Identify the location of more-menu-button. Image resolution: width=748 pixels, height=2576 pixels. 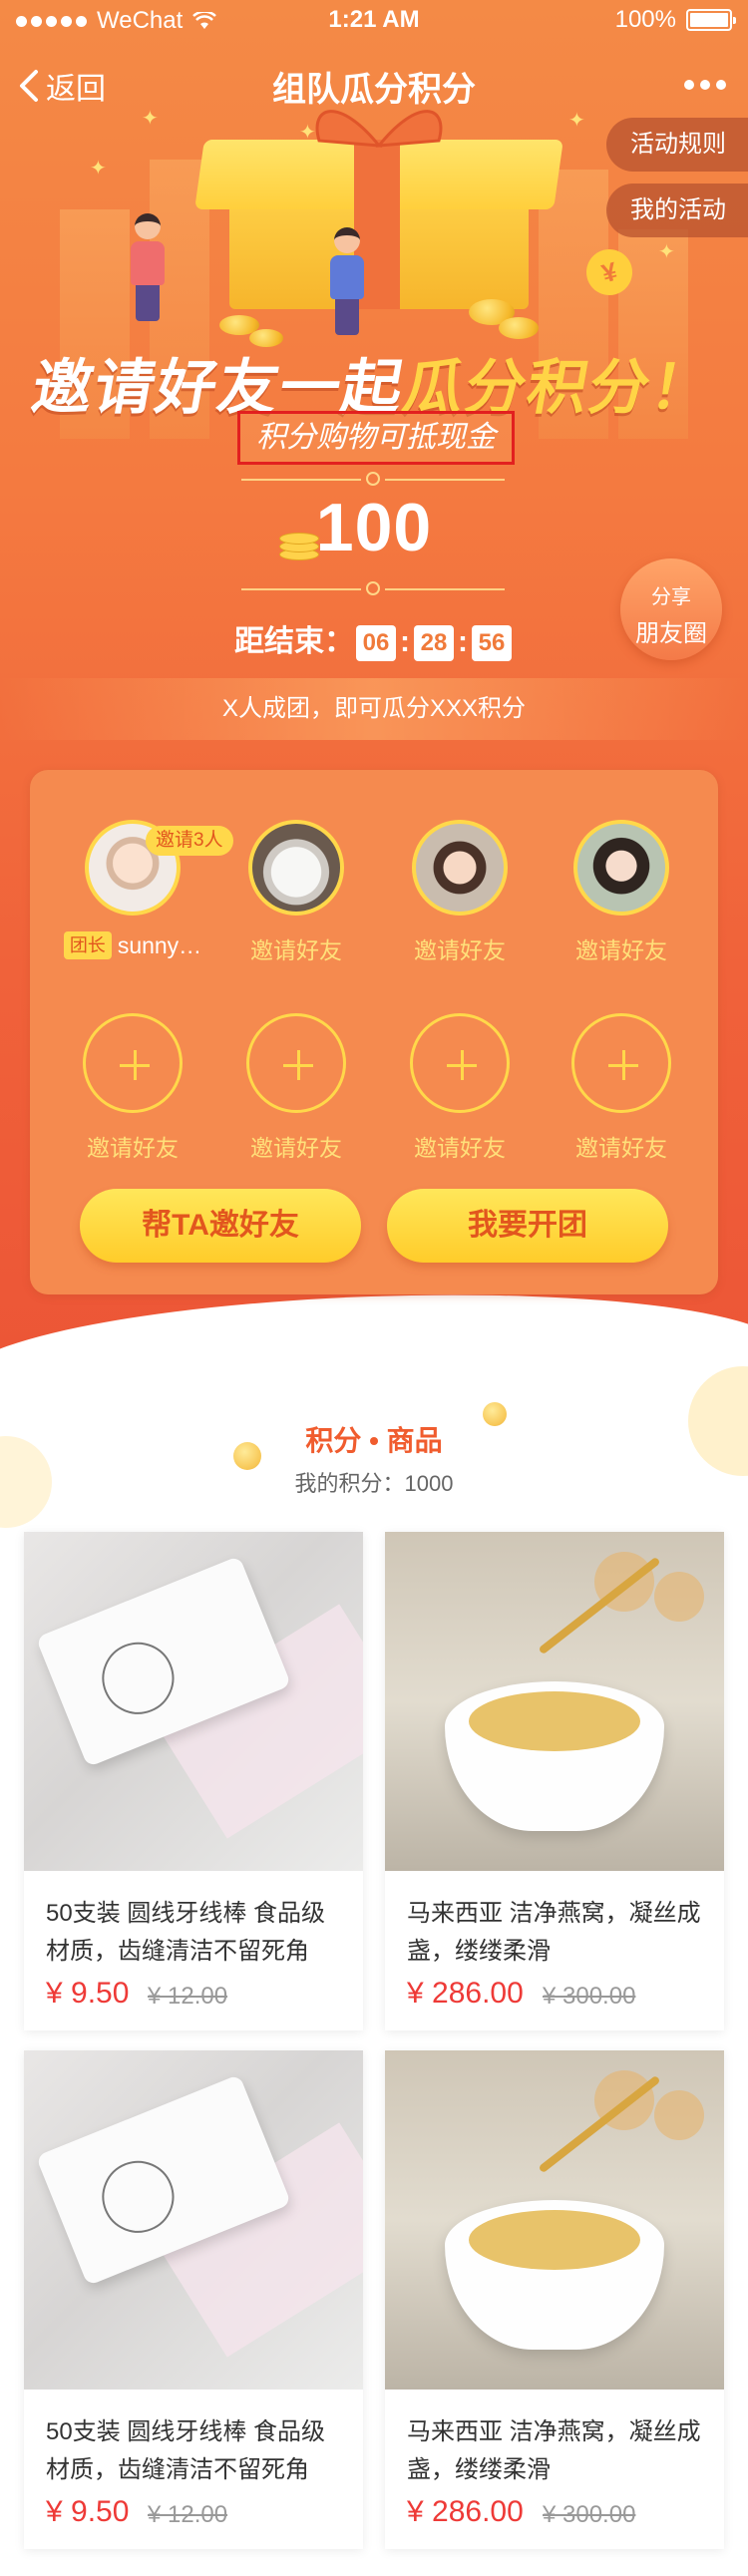
(705, 85).